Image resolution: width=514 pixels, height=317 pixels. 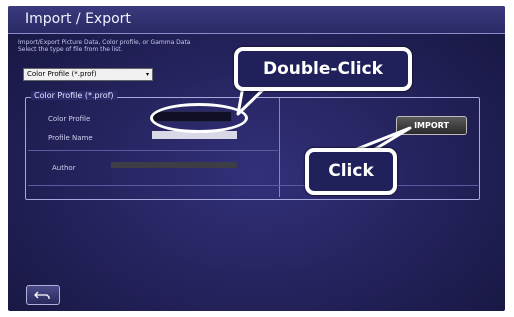 I want to click on double-click-callout: Double-Click, so click(x=323, y=69).